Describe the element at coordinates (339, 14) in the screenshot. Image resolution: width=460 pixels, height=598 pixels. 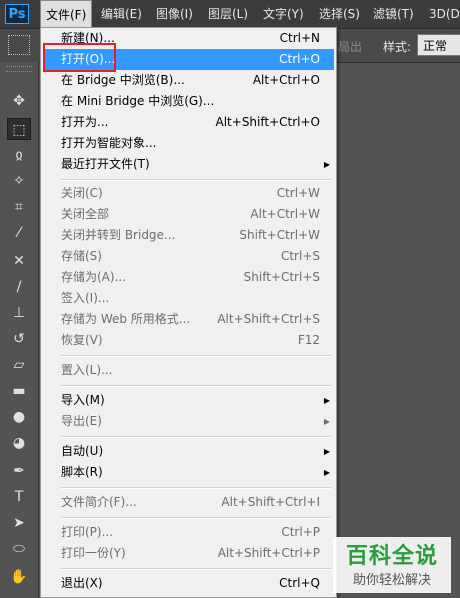
I see `menu-select: 选择(S)` at that location.